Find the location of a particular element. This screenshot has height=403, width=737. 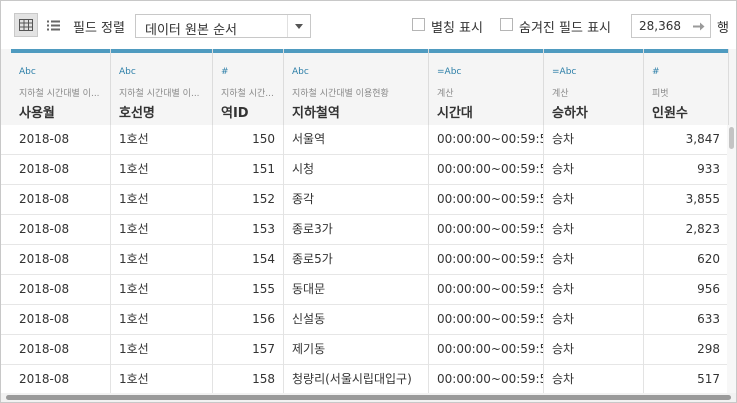

table-cell: 종로3가 is located at coordinates (356, 230).